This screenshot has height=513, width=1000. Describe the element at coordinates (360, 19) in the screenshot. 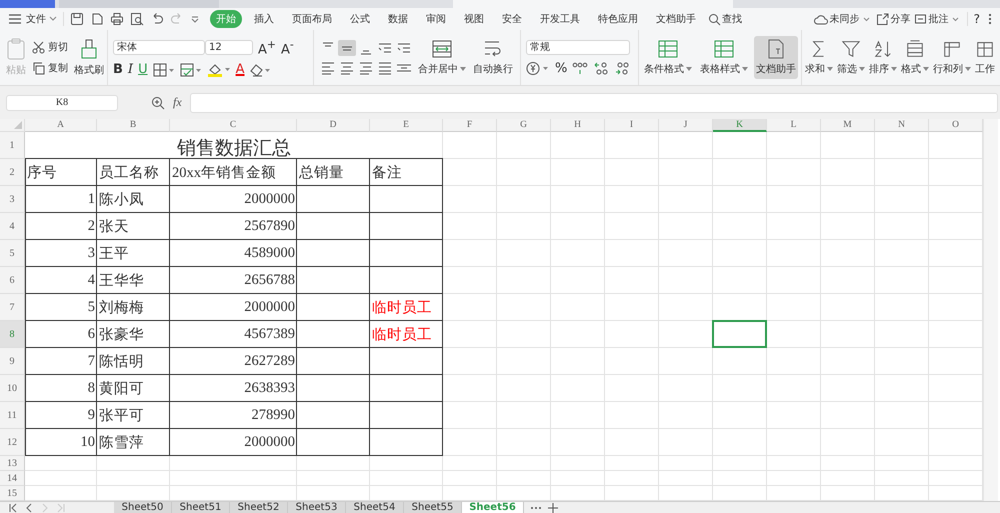

I see `menu-tab: 公式` at that location.